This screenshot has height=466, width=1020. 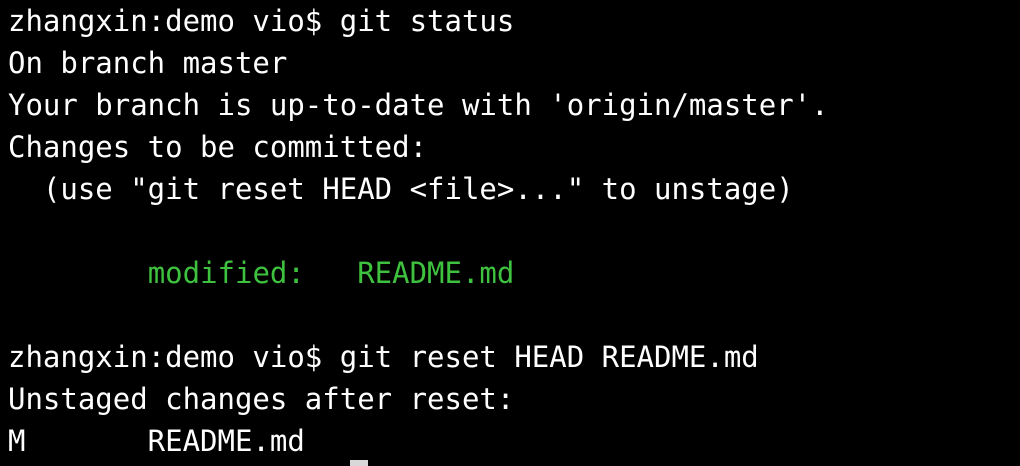 I want to click on output-line: Unstaged changes after reset:, so click(x=514, y=399).